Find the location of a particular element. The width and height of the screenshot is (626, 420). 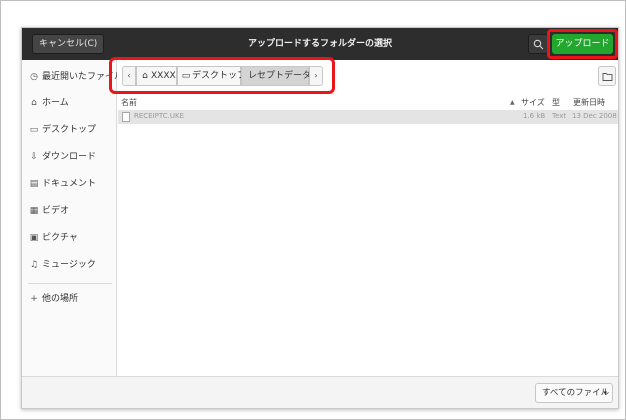

list-header: 名前 ▲ サイズ 型 更新日時 is located at coordinates (368, 102).